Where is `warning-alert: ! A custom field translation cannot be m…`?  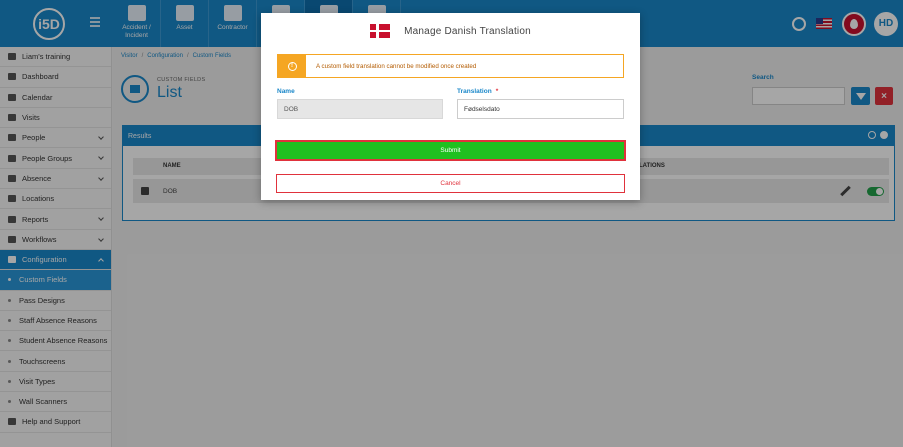 warning-alert: ! A custom field translation cannot be m… is located at coordinates (450, 66).